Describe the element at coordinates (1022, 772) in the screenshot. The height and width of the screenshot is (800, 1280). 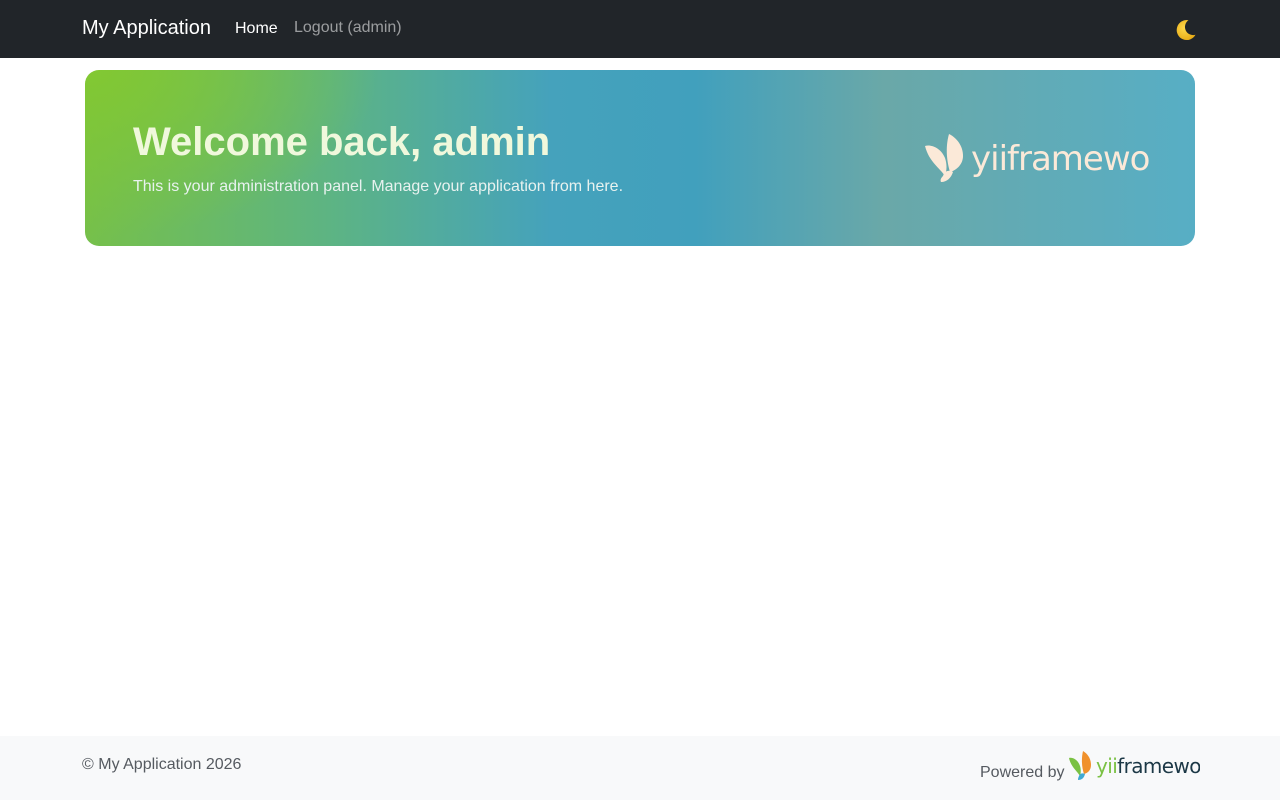
I see `powered-by-label: Powered by` at that location.